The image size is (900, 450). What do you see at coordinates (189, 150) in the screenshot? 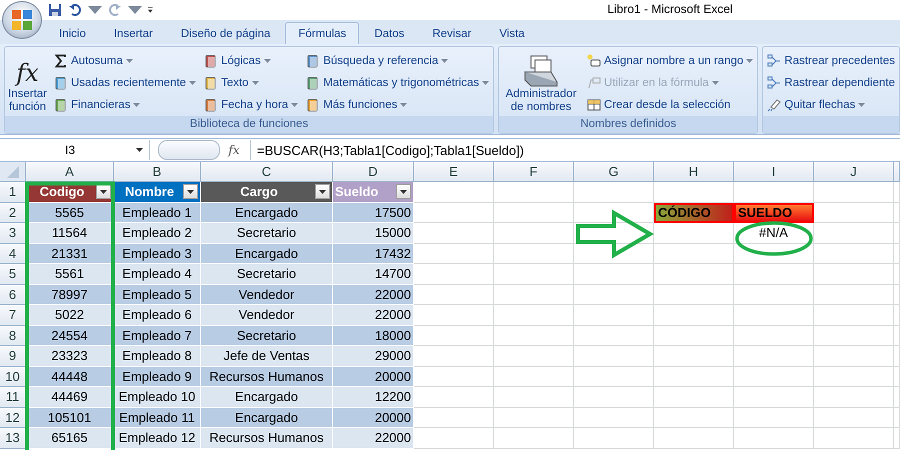
I see `resize-handle` at bounding box center [189, 150].